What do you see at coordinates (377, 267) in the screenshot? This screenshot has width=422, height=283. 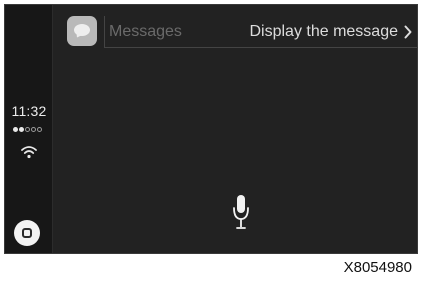 I see `reference-code: X8054980` at bounding box center [377, 267].